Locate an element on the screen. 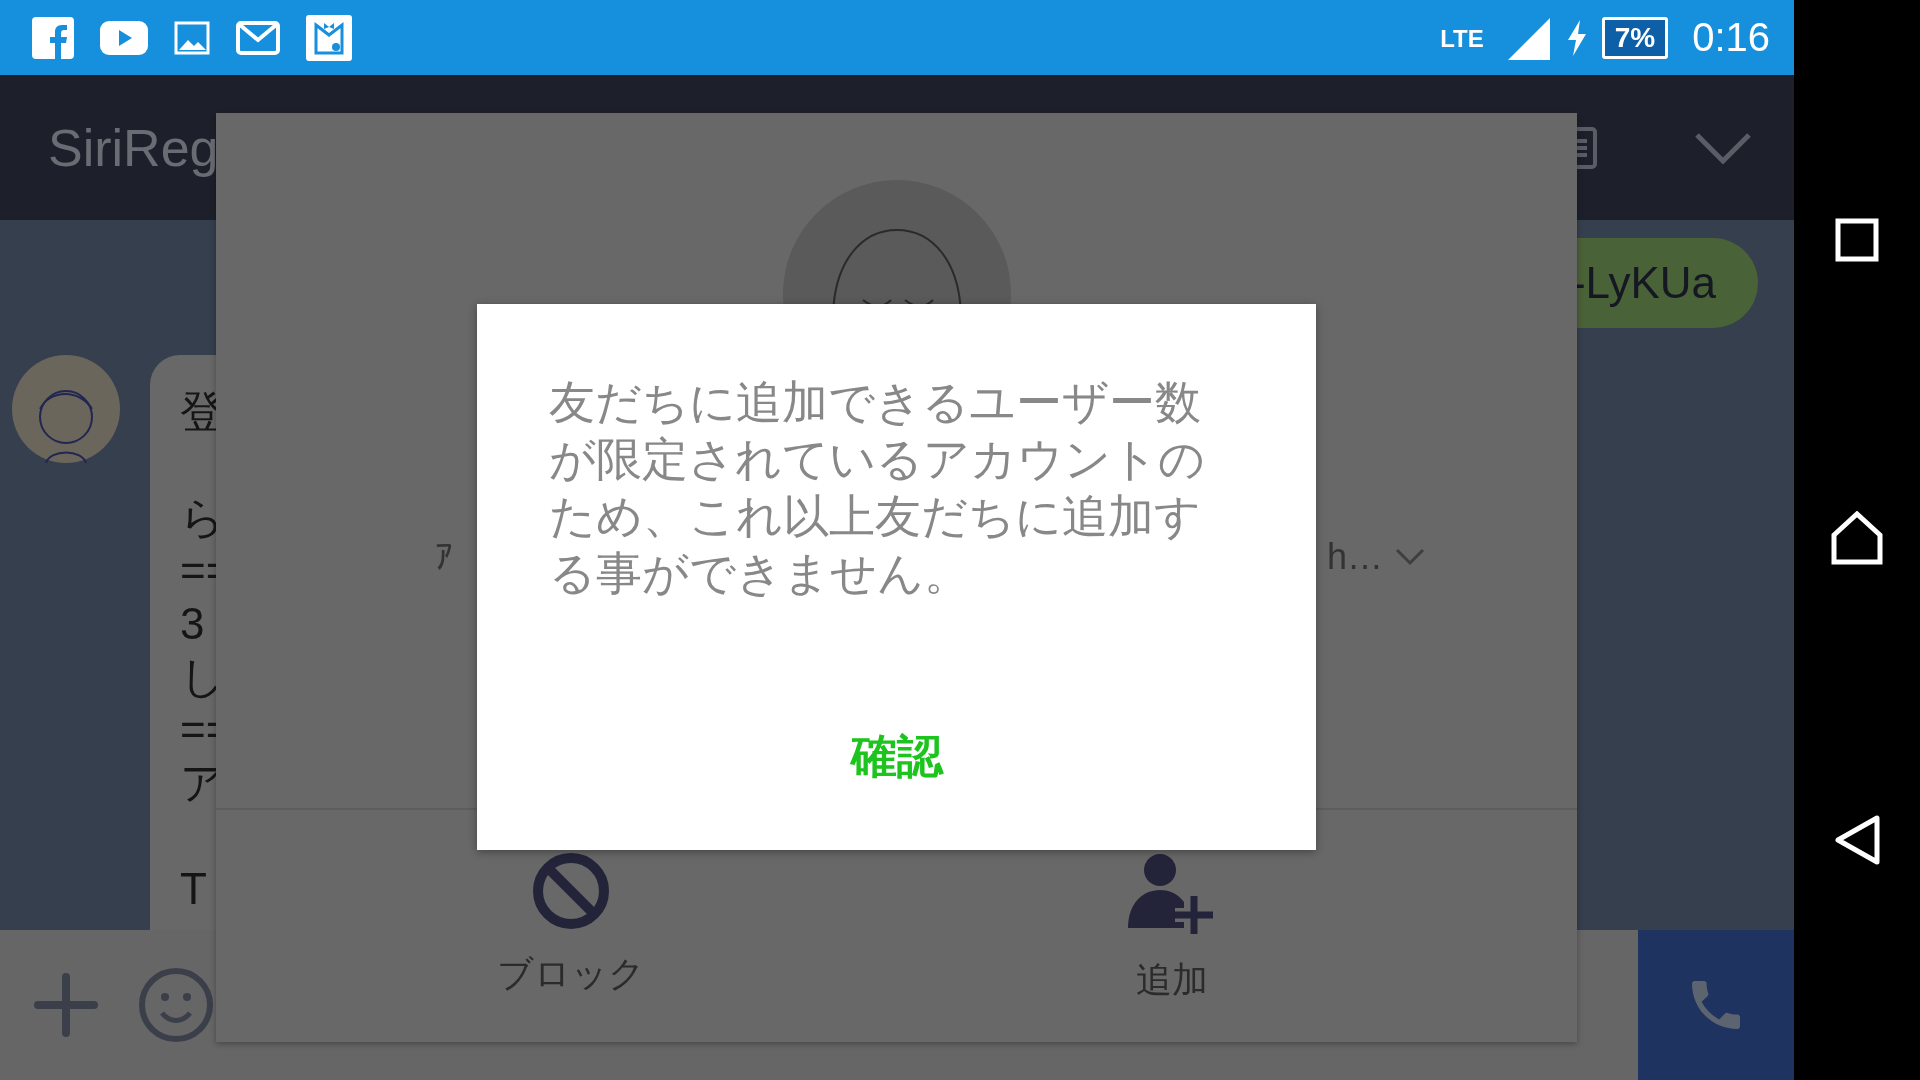  clock: 0:16 is located at coordinates (1731, 37).